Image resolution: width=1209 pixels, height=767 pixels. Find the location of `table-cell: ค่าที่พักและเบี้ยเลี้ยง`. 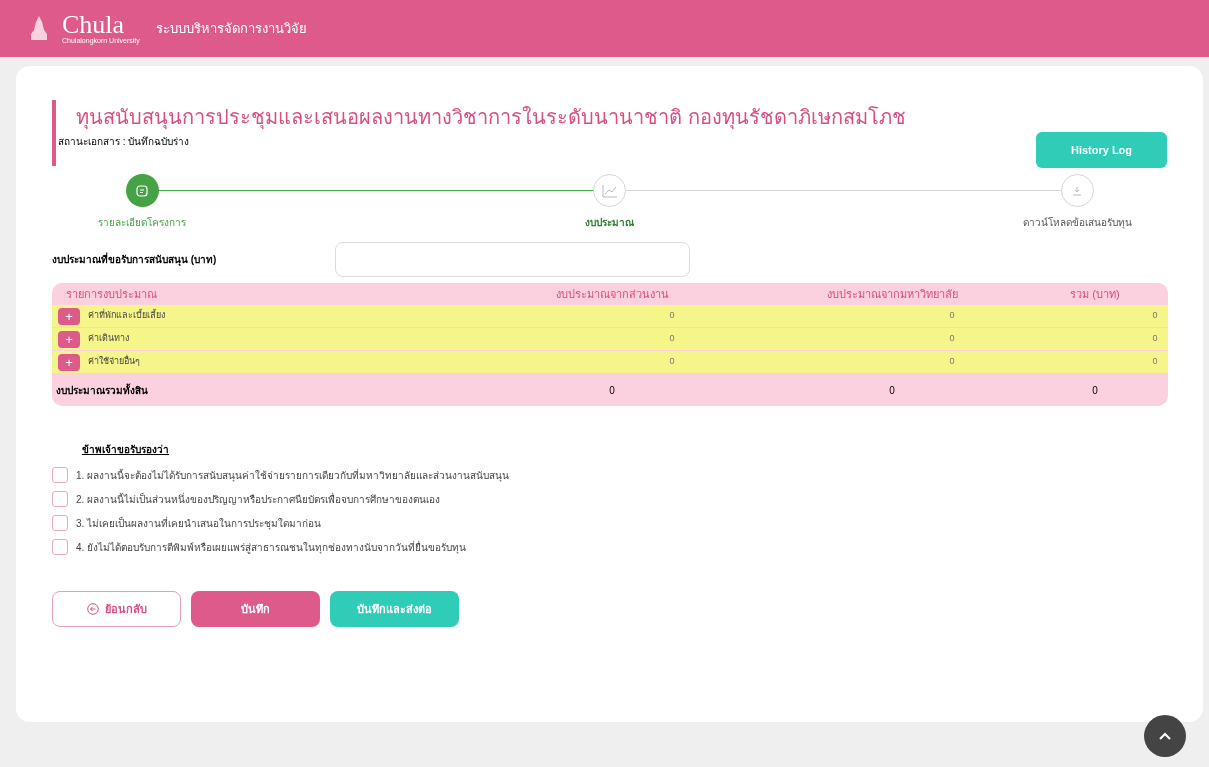

table-cell: ค่าที่พักและเบี้ยเลี้ยง is located at coordinates (126, 316).